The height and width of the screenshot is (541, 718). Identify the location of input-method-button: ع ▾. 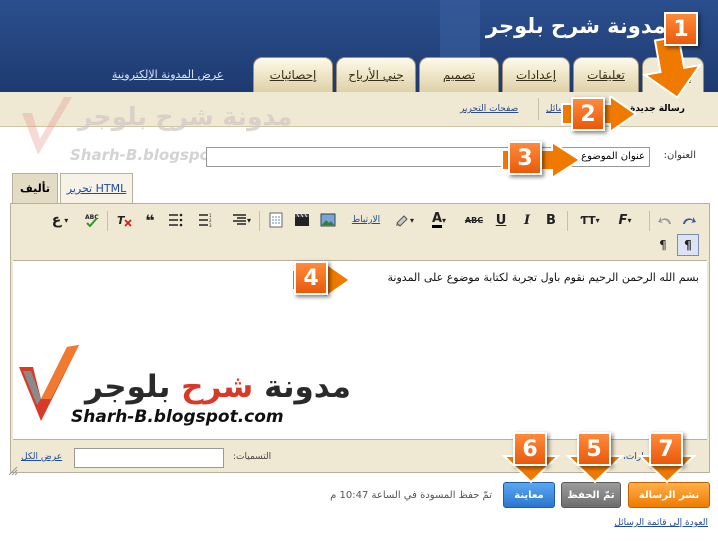
(60, 220).